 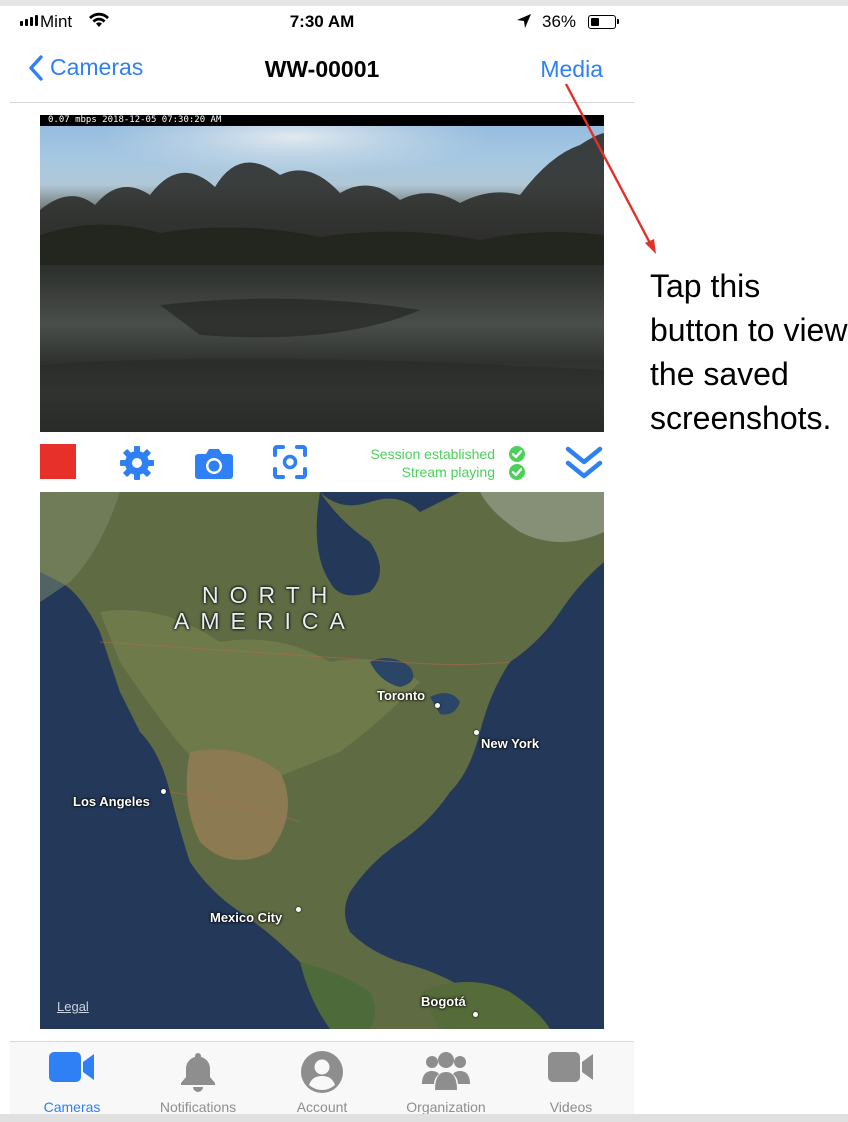 I want to click on bottom-edge, so click(x=424, y=1118).